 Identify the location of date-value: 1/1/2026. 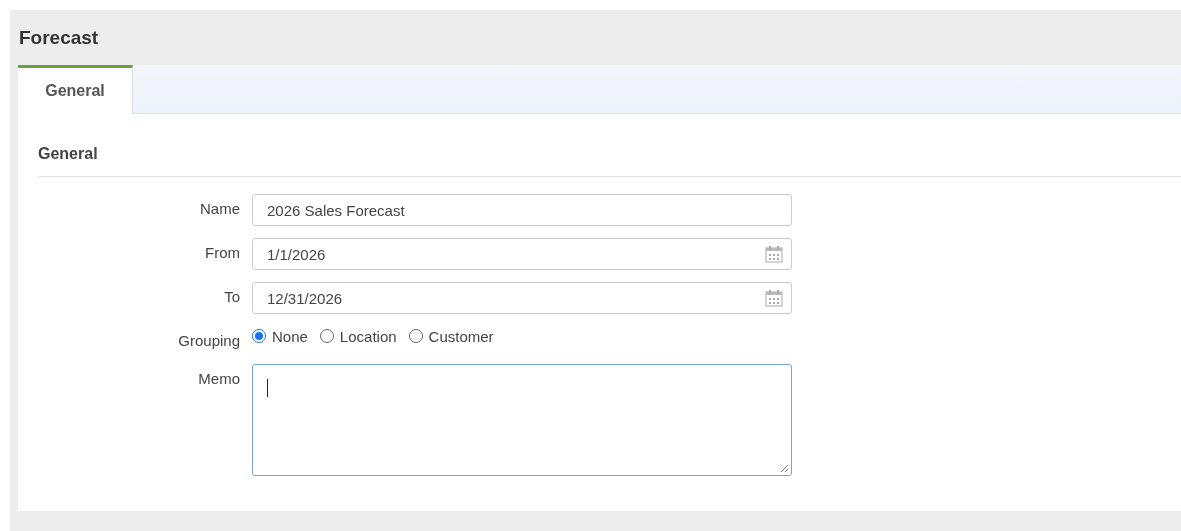
(296, 254).